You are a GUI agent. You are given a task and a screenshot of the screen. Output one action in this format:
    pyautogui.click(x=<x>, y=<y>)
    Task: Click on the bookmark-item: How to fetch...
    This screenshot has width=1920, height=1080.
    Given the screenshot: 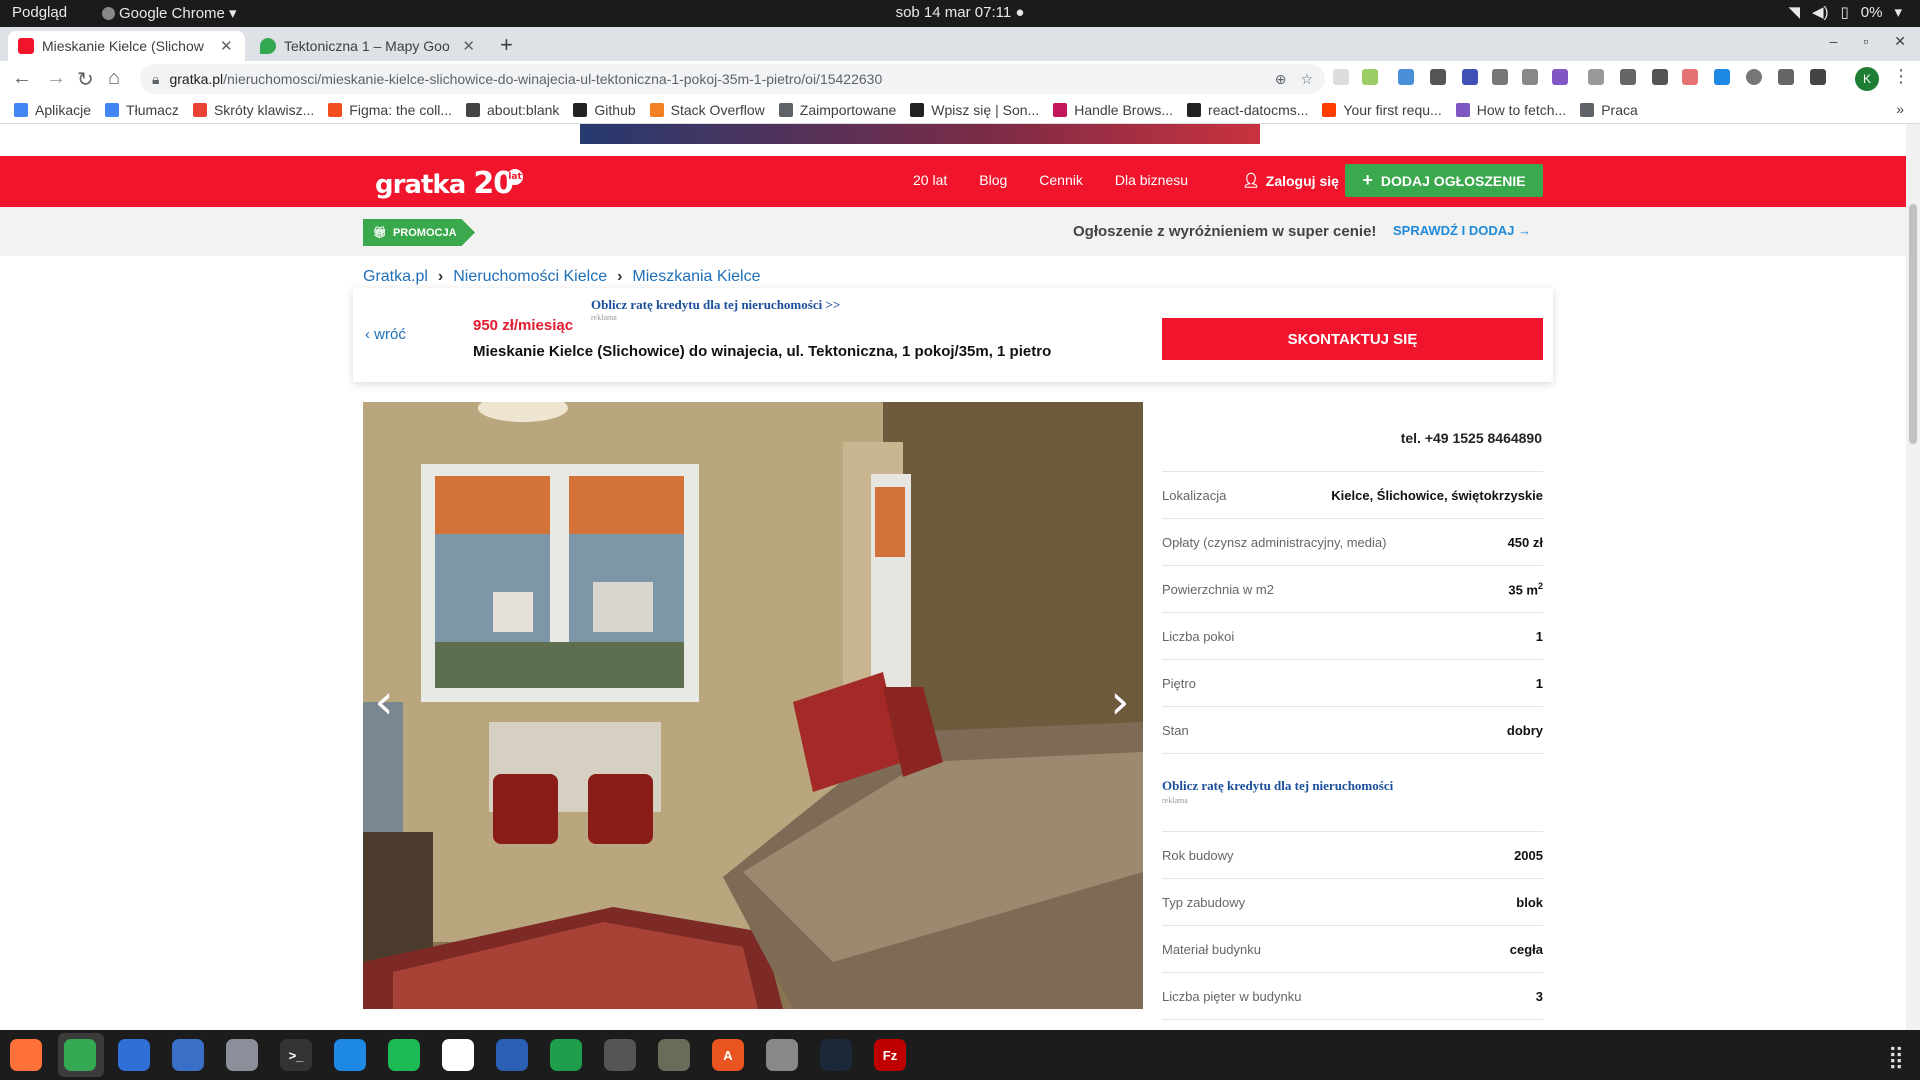 What is the action you would take?
    pyautogui.click(x=1510, y=110)
    